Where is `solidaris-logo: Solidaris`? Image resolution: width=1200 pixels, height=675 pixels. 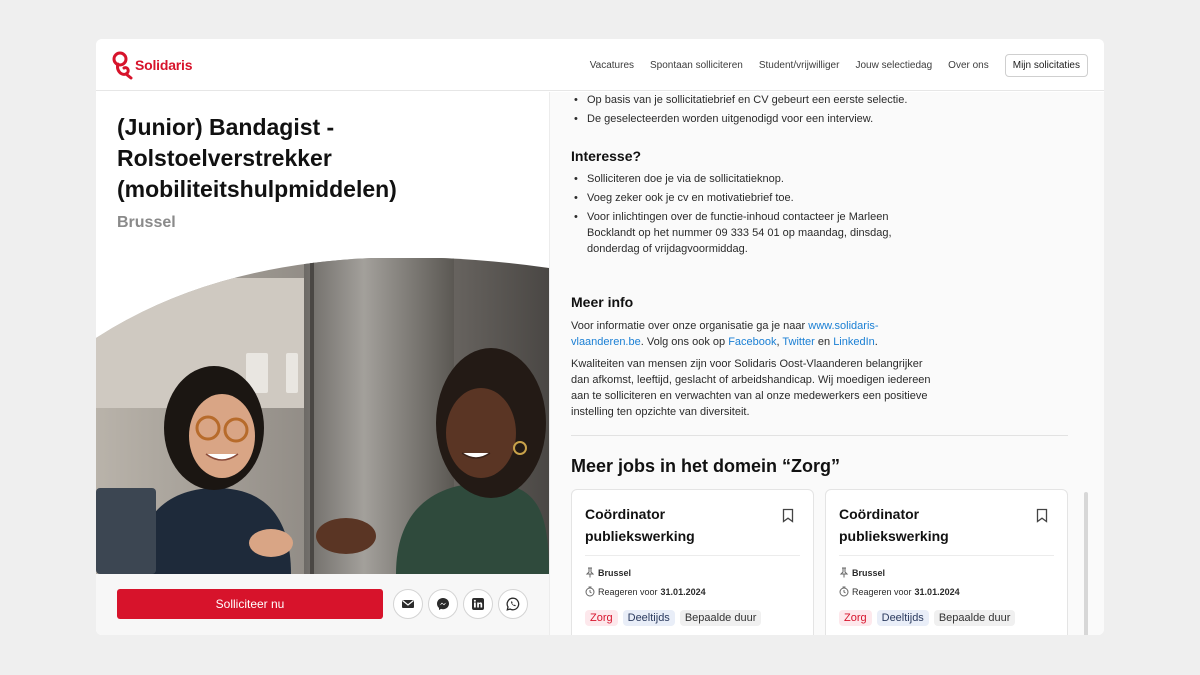
solidaris-logo: Solidaris is located at coordinates (152, 65).